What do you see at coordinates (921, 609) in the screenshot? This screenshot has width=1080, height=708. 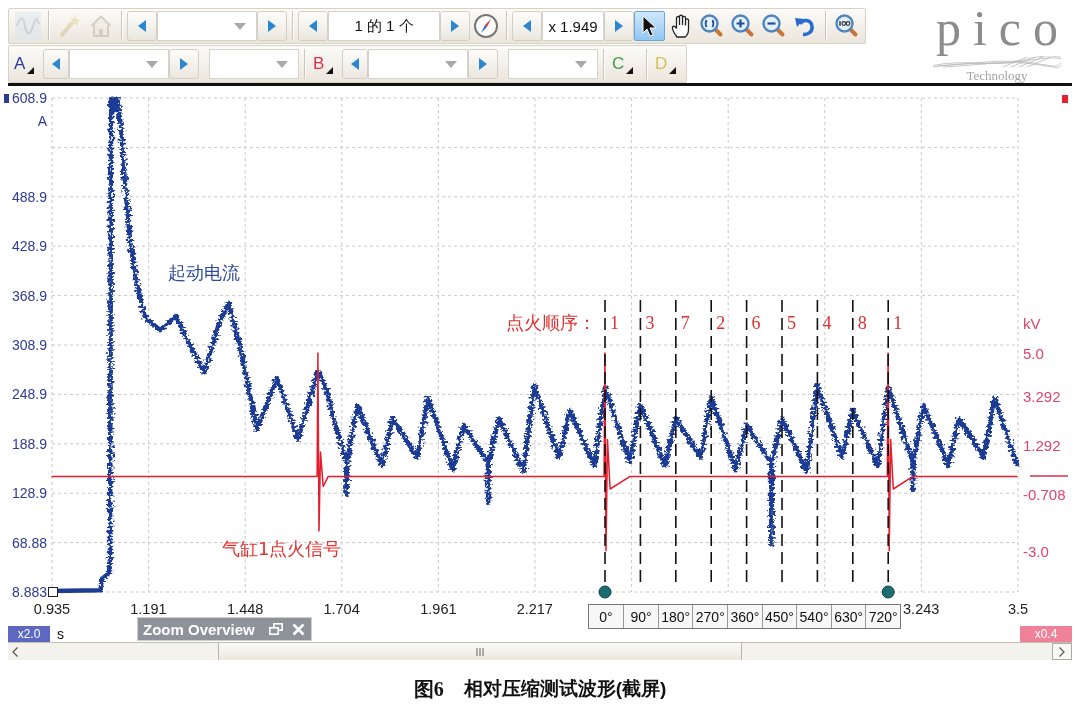 I see `axis-tick-label: 3.243` at bounding box center [921, 609].